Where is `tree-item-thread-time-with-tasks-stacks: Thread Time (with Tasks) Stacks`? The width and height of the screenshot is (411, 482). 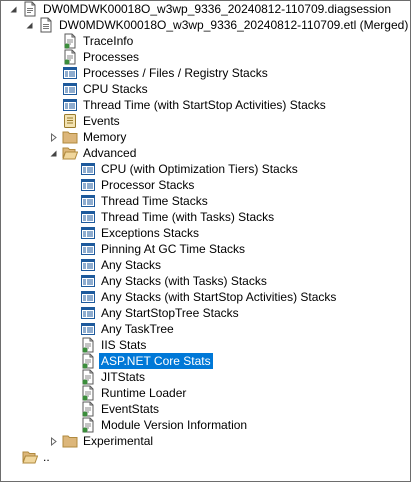
tree-item-thread-time-with-tasks-stacks: Thread Time (with Tasks) Stacks is located at coordinates (178, 217).